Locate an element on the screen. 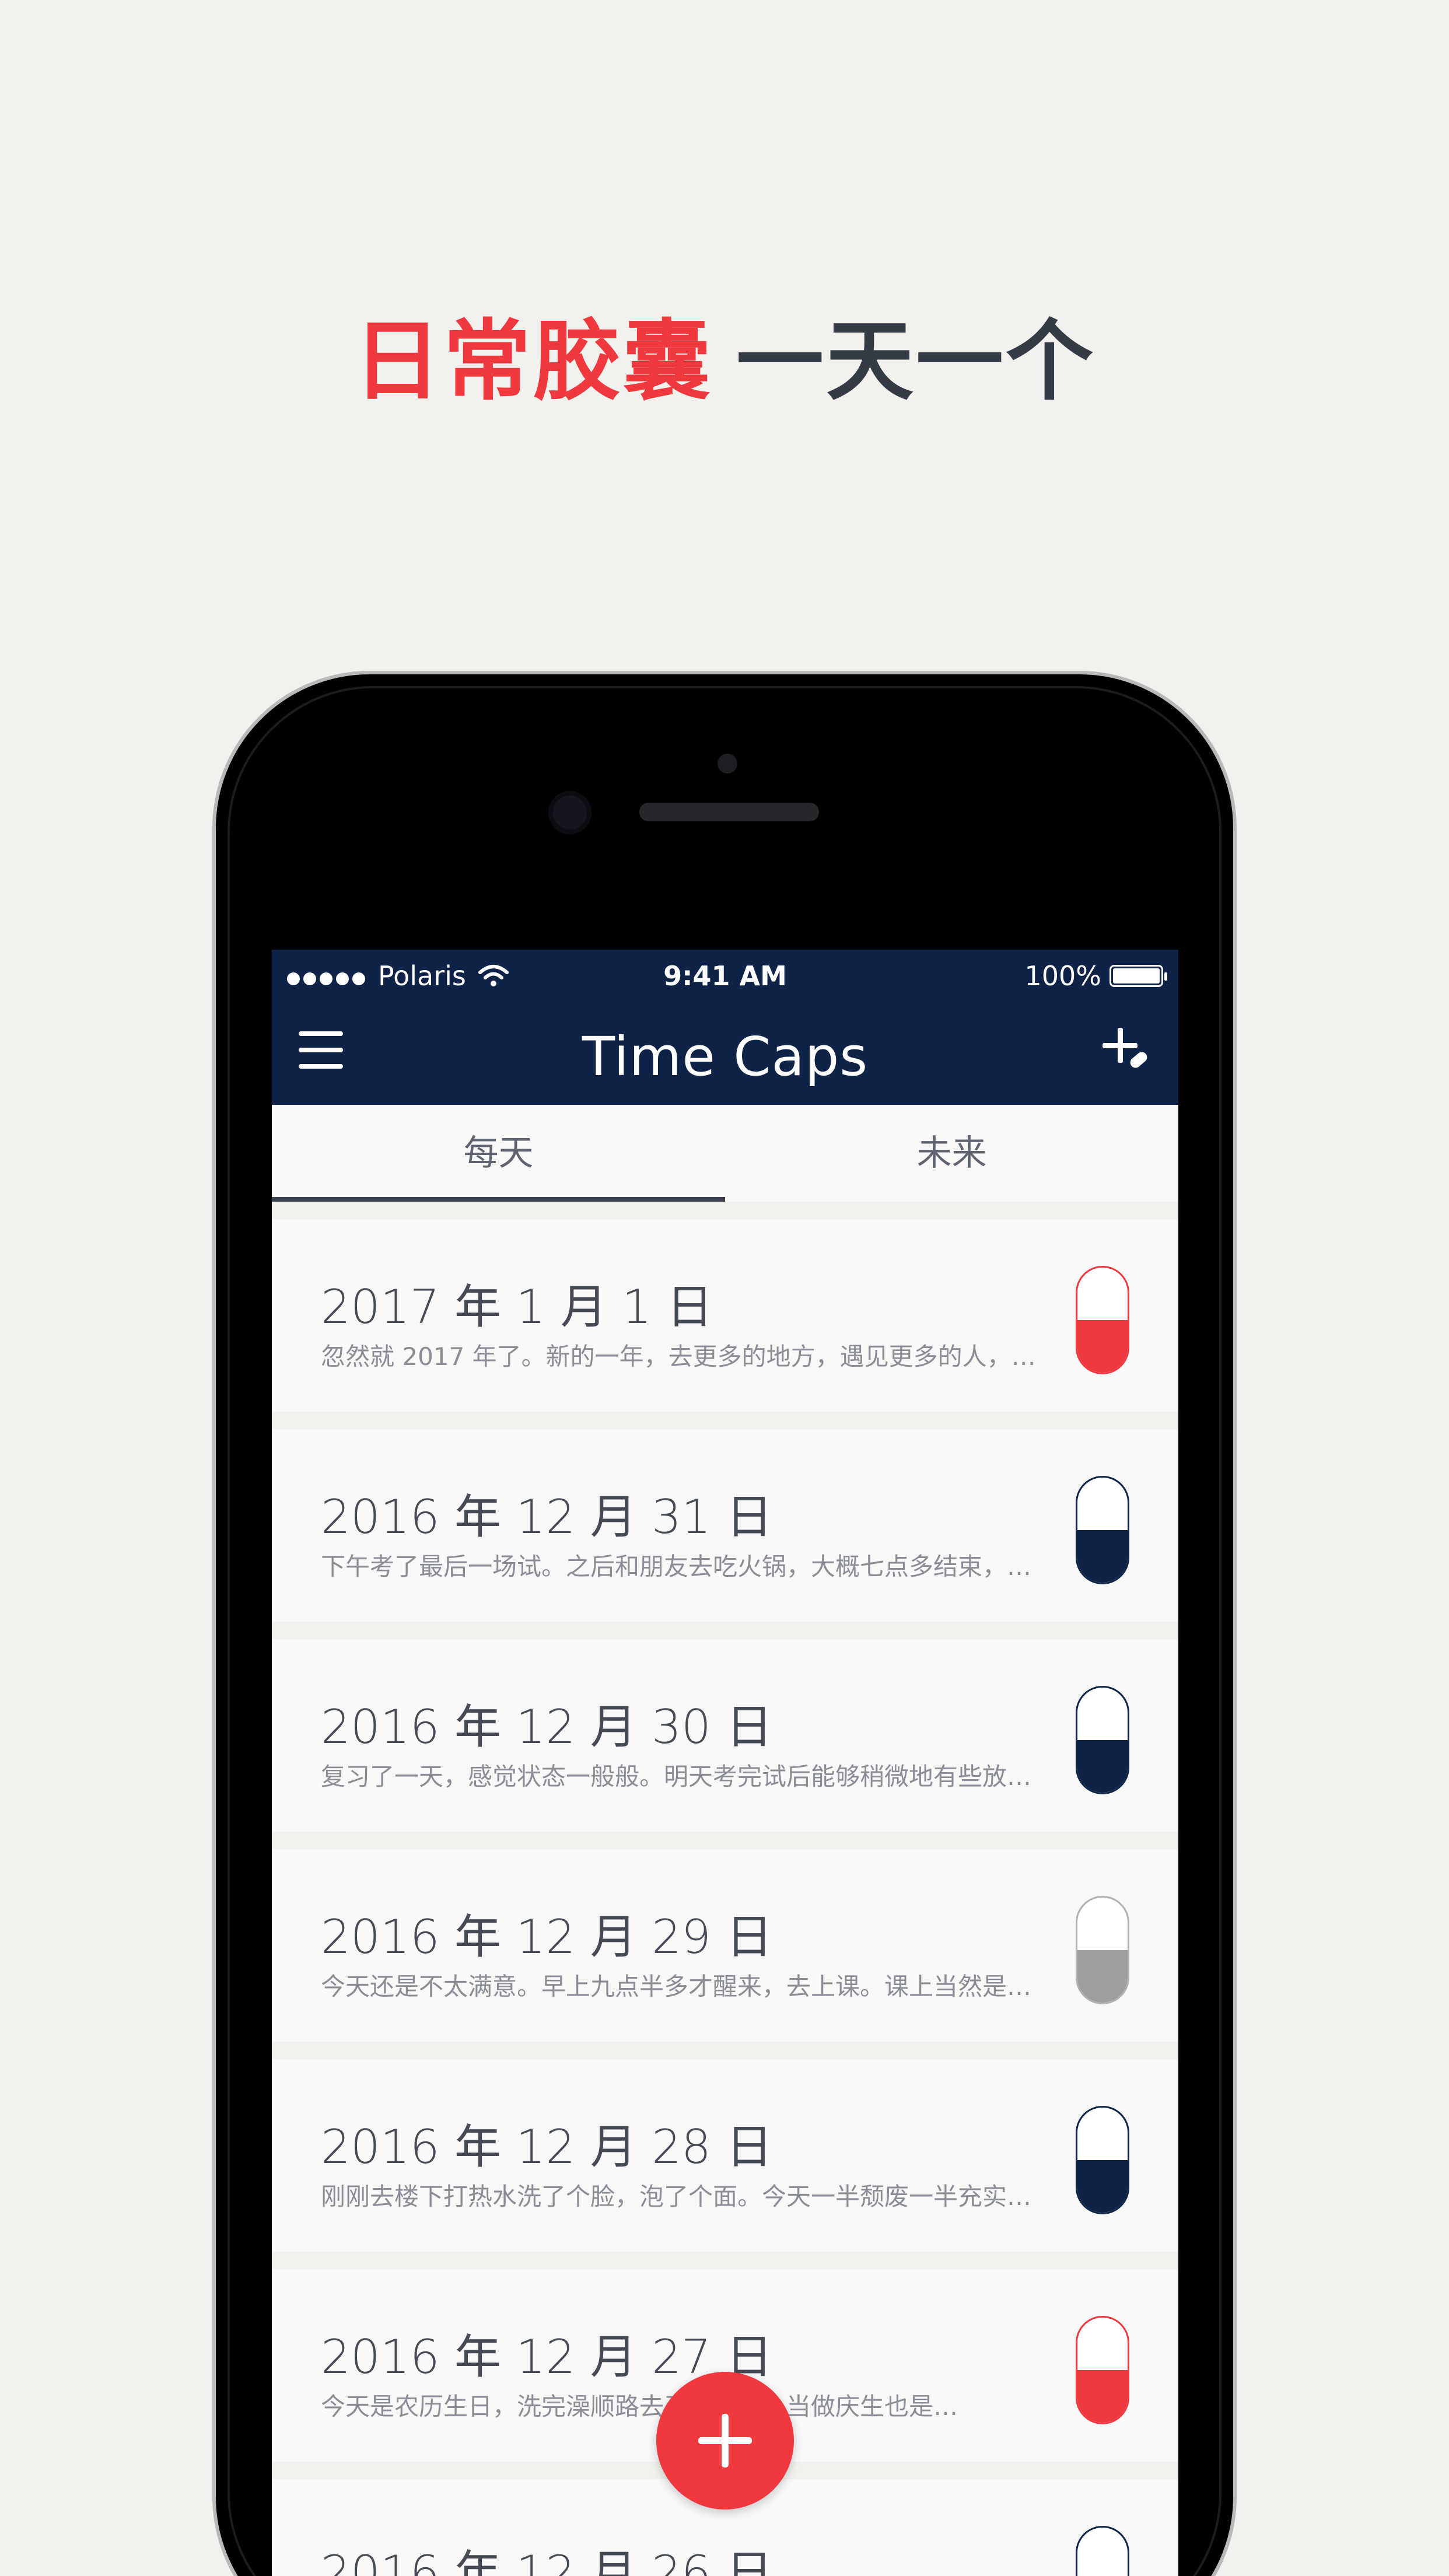 This screenshot has width=1449, height=2576. headline: 日常胶囊 一天一个 is located at coordinates (724, 361).